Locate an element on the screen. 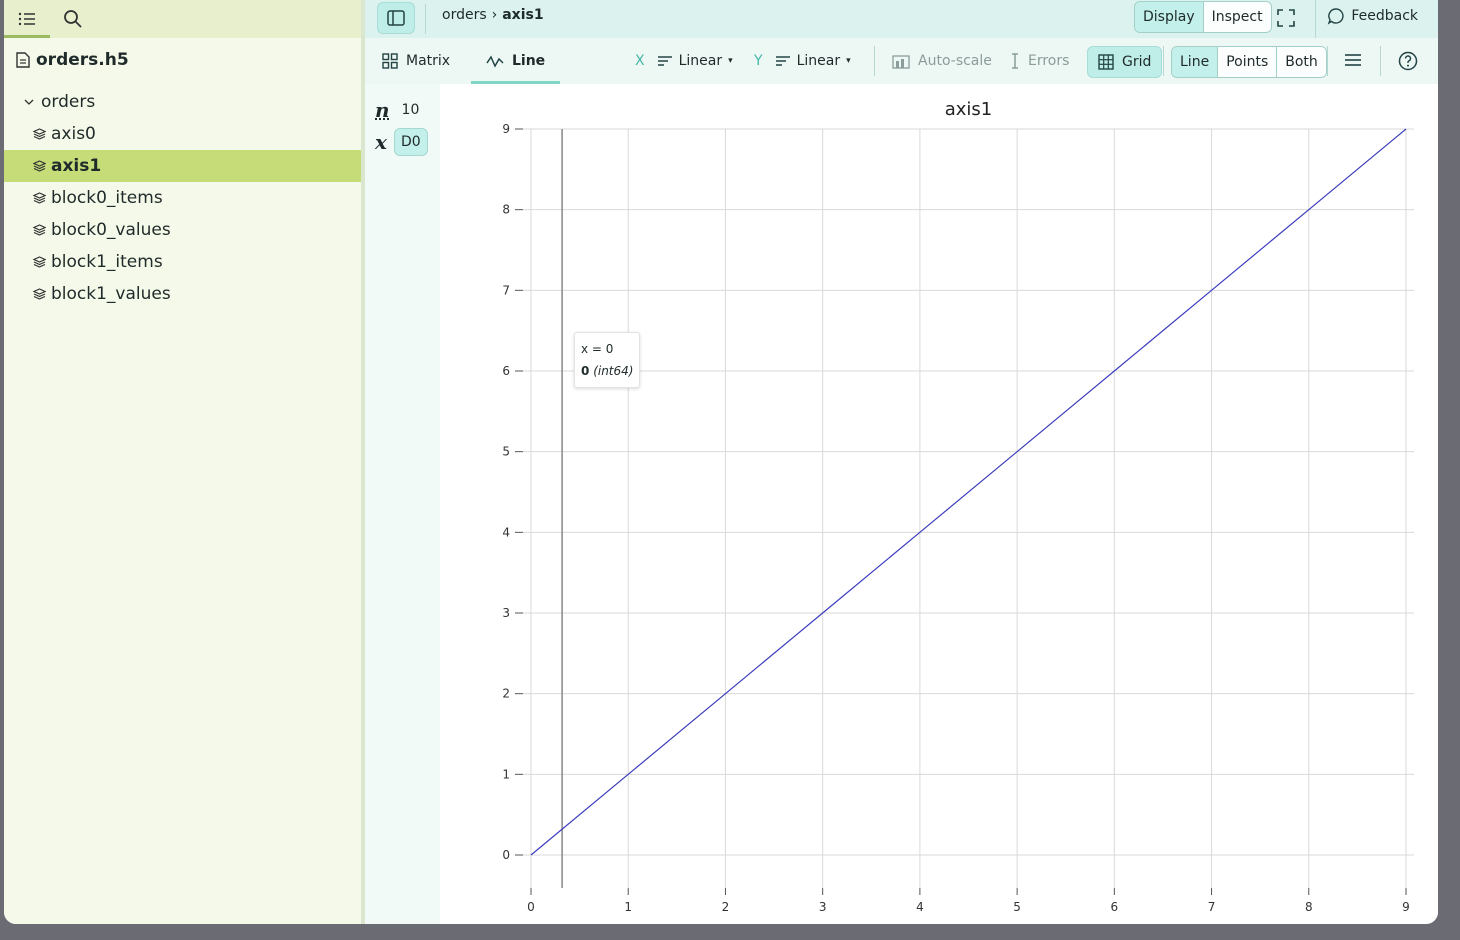  x-scale-selector: X Linear ▾ is located at coordinates (684, 61).